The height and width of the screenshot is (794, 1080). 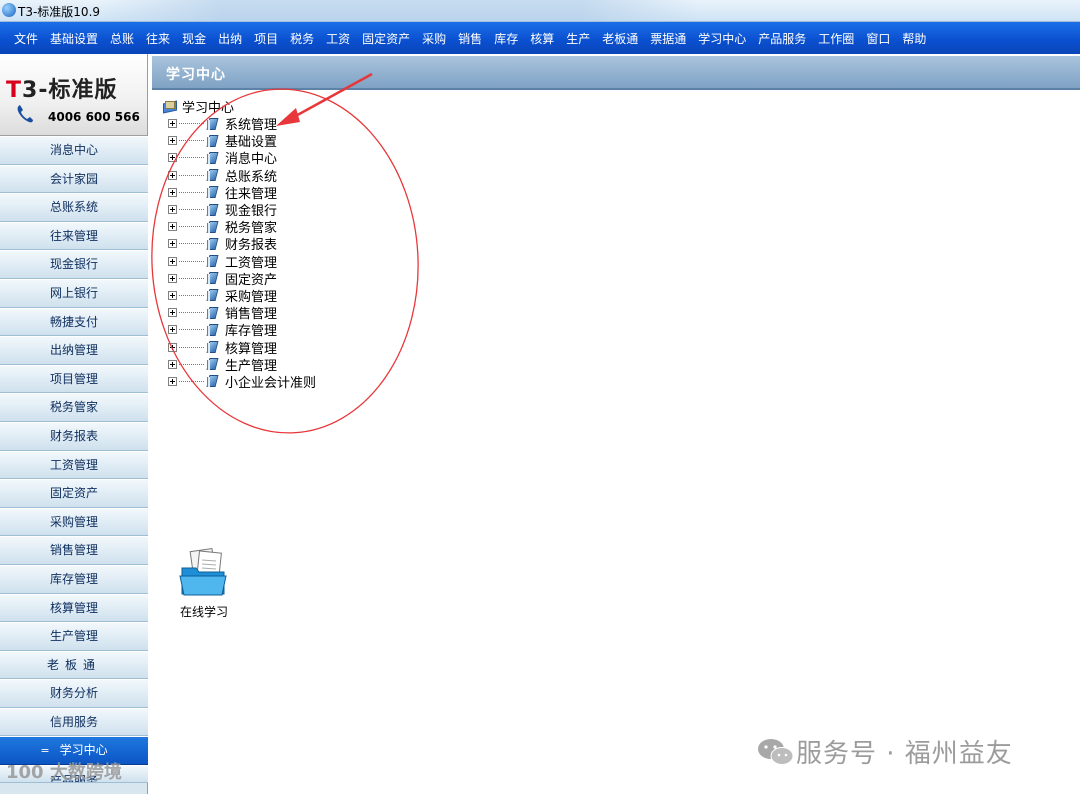 I want to click on menu-item: 销售, so click(x=470, y=38).